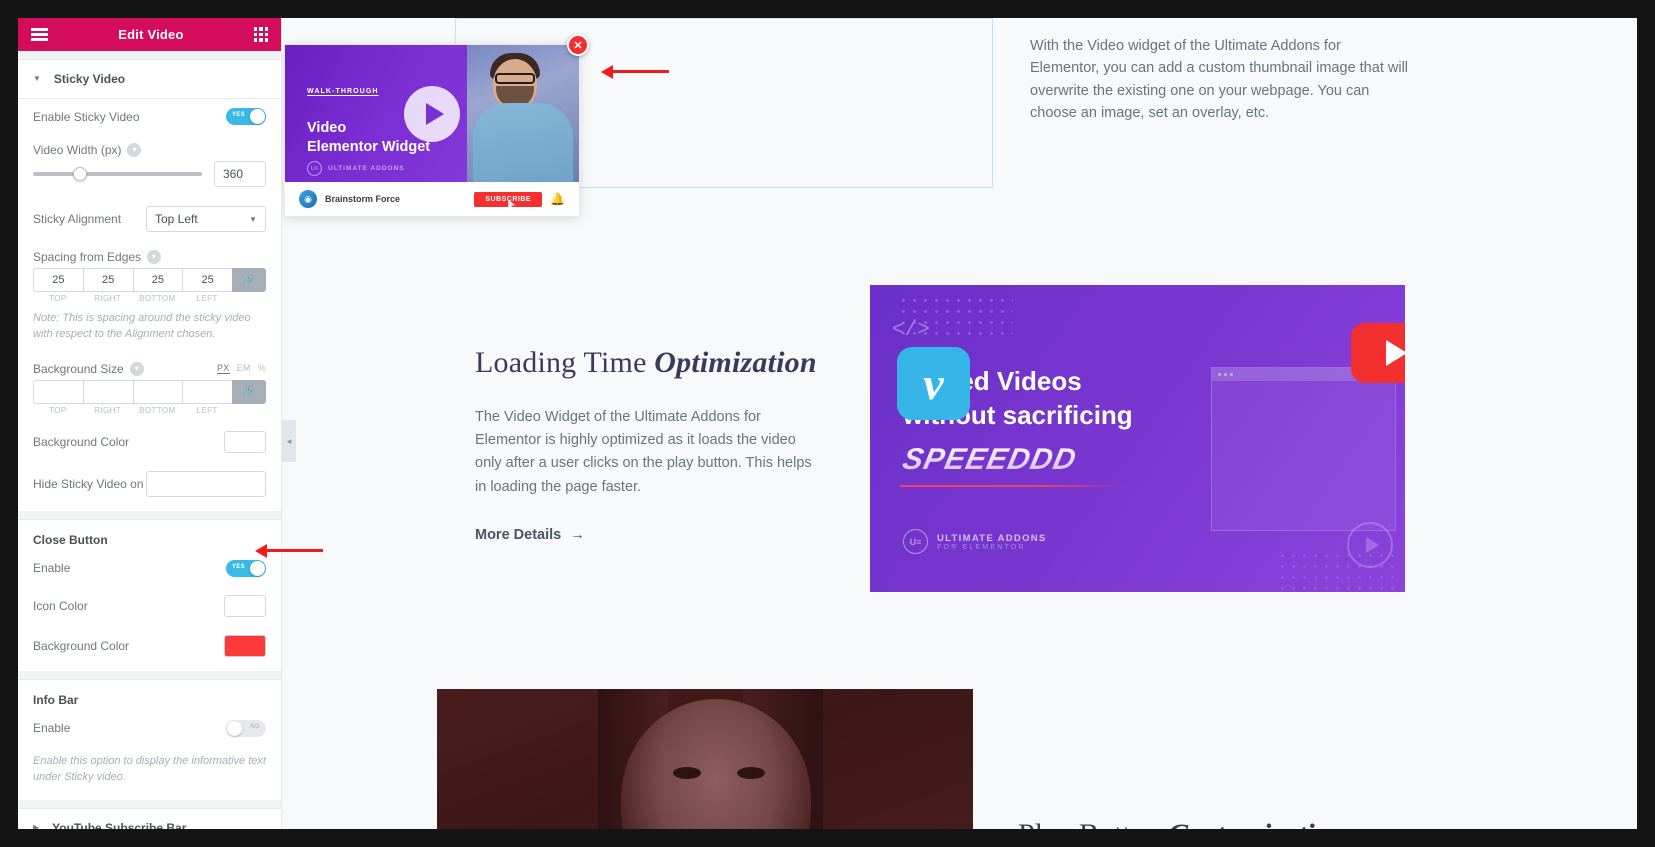 This screenshot has width=1655, height=847. I want to click on close-button-enable-toggle: YES, so click(246, 568).